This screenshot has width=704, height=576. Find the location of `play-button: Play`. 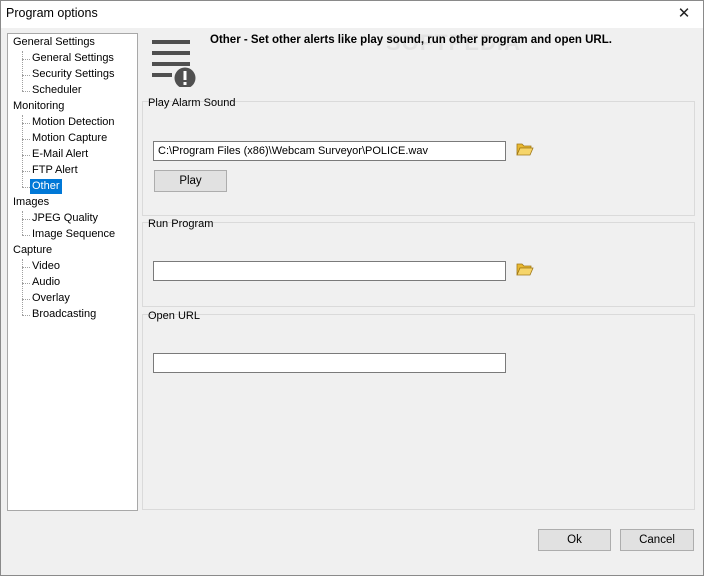

play-button: Play is located at coordinates (190, 181).